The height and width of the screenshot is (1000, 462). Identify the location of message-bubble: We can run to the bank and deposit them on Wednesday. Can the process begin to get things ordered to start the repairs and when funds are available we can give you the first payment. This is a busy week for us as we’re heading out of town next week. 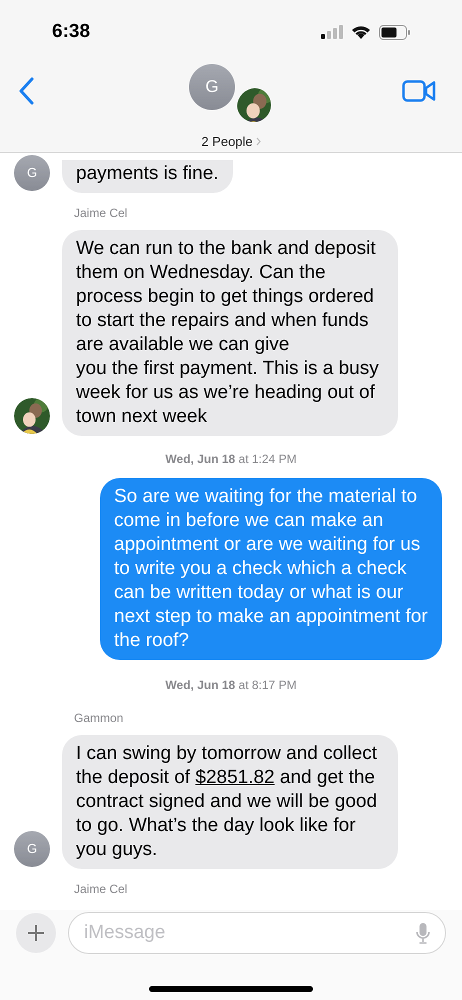
(230, 333).